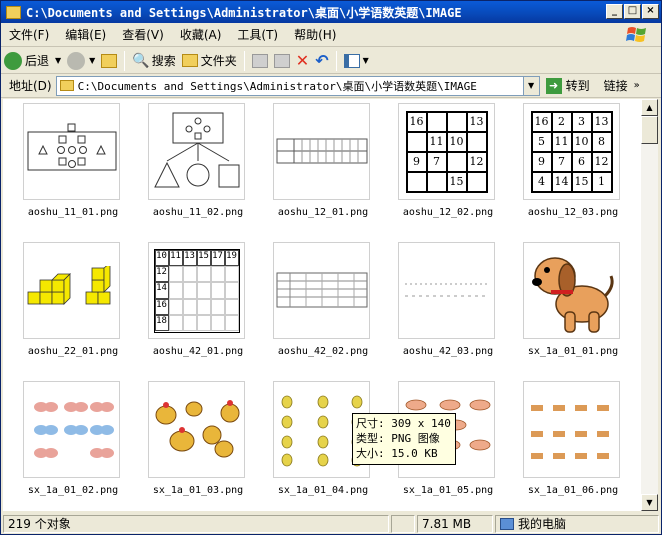 This screenshot has width=662, height=535. I want to click on back-arrow-icon, so click(13, 60).